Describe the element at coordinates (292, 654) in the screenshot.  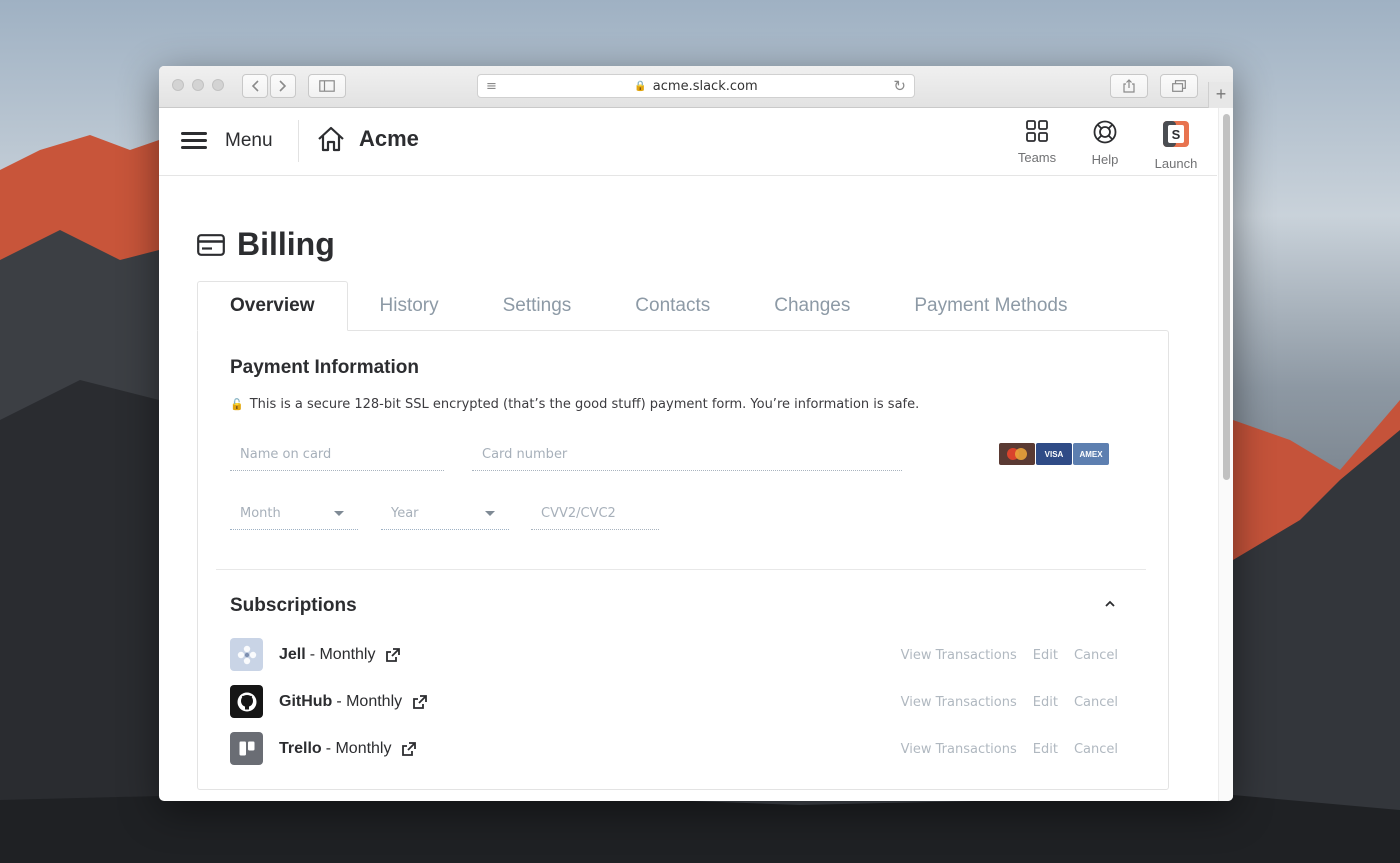
I see `subscription-title: Jell` at that location.